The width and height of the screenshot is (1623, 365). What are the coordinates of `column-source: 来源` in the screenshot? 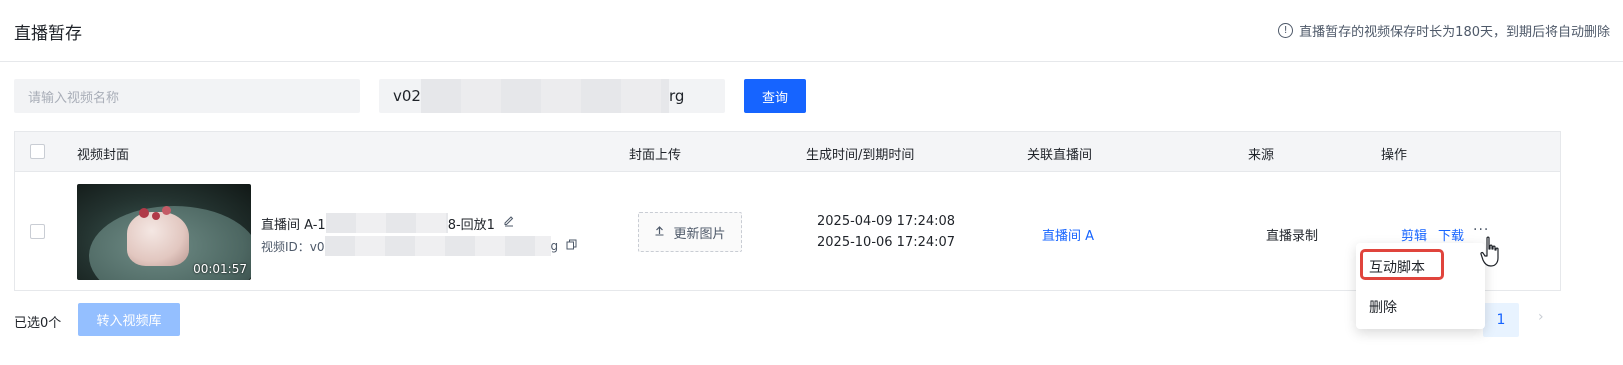 It's located at (1261, 155).